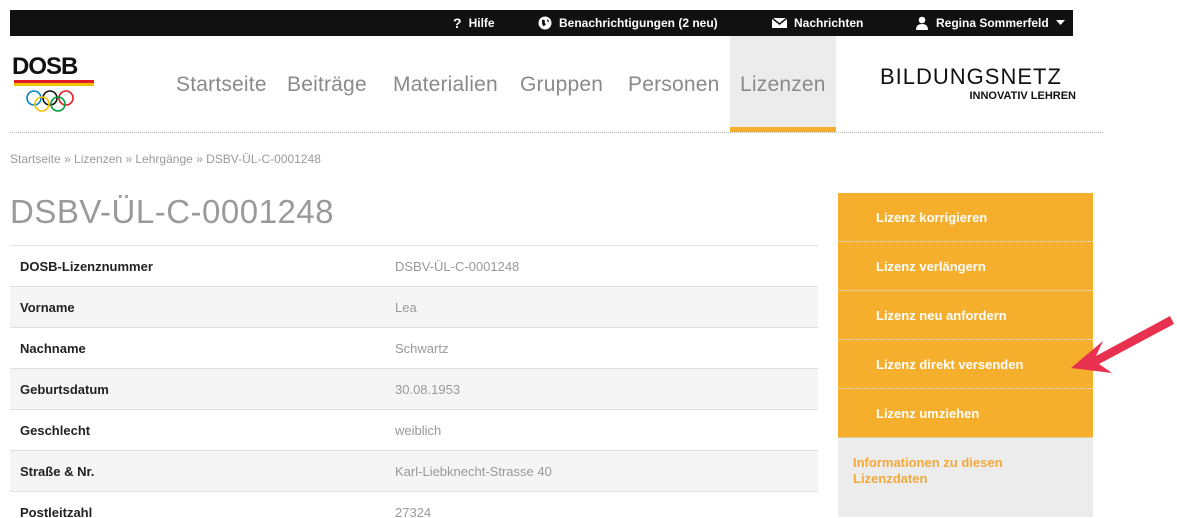  What do you see at coordinates (221, 85) in the screenshot?
I see `nav-item-startseite: Startseite` at bounding box center [221, 85].